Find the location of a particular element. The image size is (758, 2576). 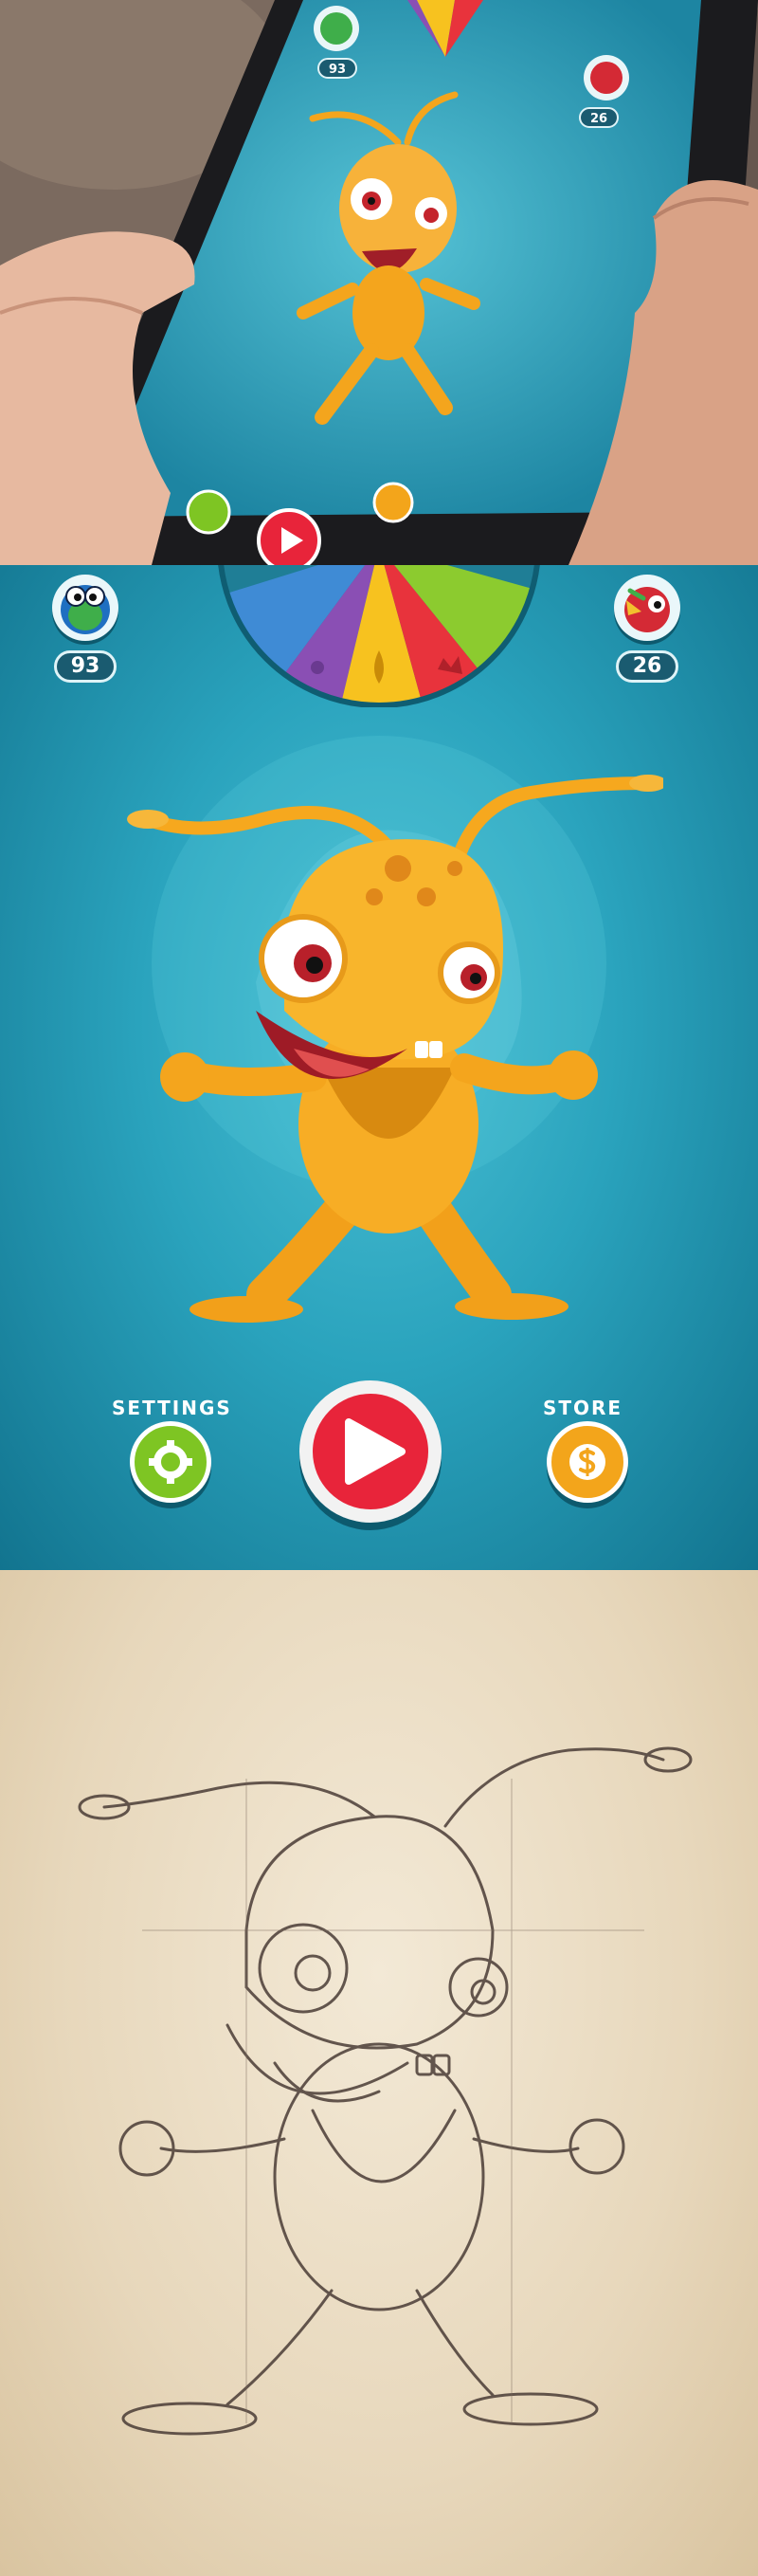

spin-wheel is located at coordinates (379, 636).